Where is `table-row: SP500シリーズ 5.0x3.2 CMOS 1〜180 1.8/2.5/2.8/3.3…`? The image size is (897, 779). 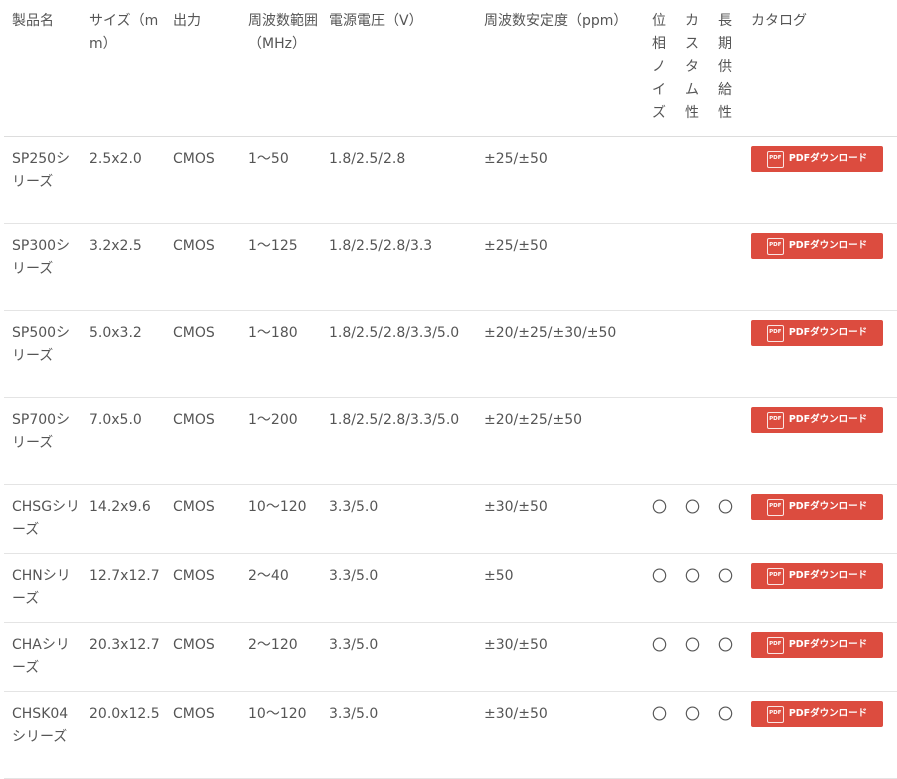 table-row: SP500シリーズ 5.0x3.2 CMOS 1〜180 1.8/2.5/2.8/3.3… is located at coordinates (450, 354).